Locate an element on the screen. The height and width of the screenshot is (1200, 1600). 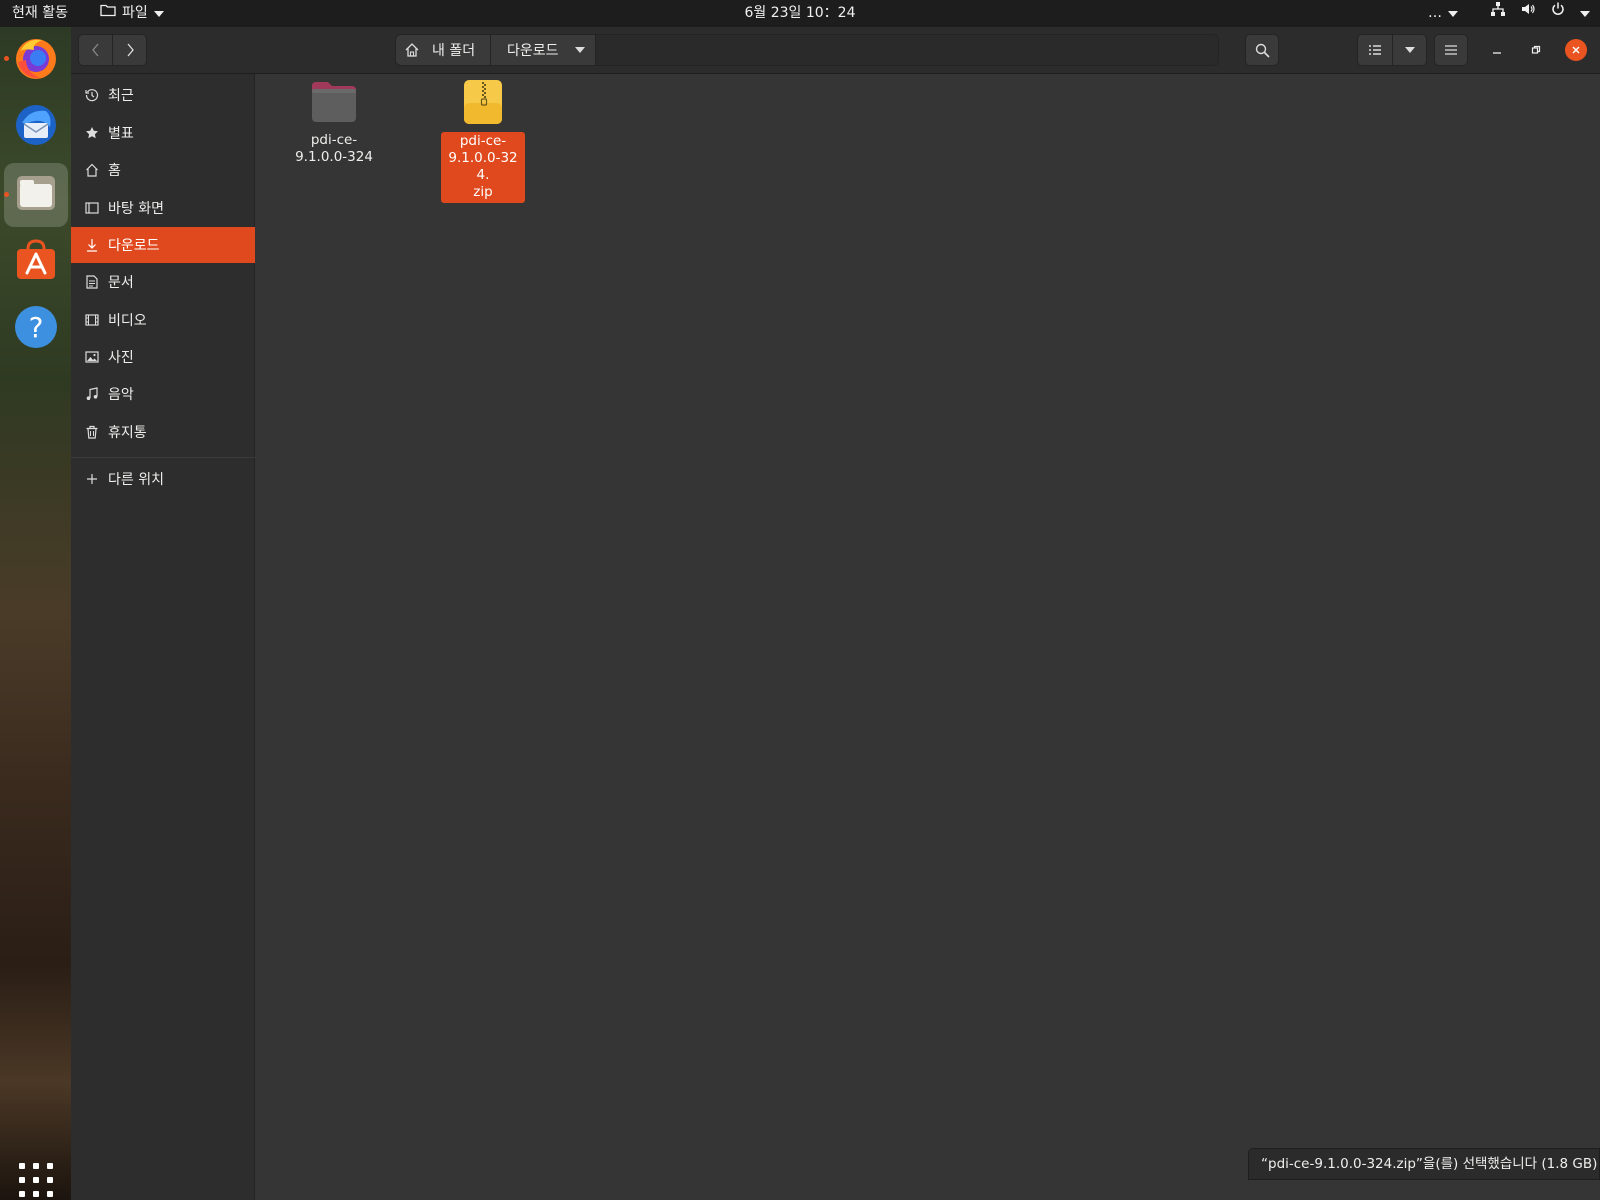
app-menu-button: 파일 is located at coordinates (132, 13).